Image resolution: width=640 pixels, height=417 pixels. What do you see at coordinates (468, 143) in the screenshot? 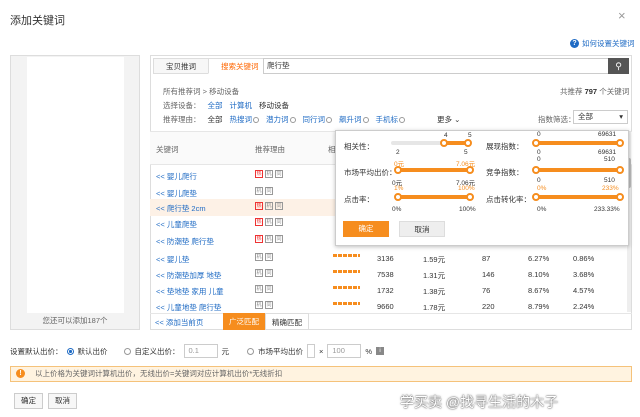
I see `relevance-max-handle` at bounding box center [468, 143].